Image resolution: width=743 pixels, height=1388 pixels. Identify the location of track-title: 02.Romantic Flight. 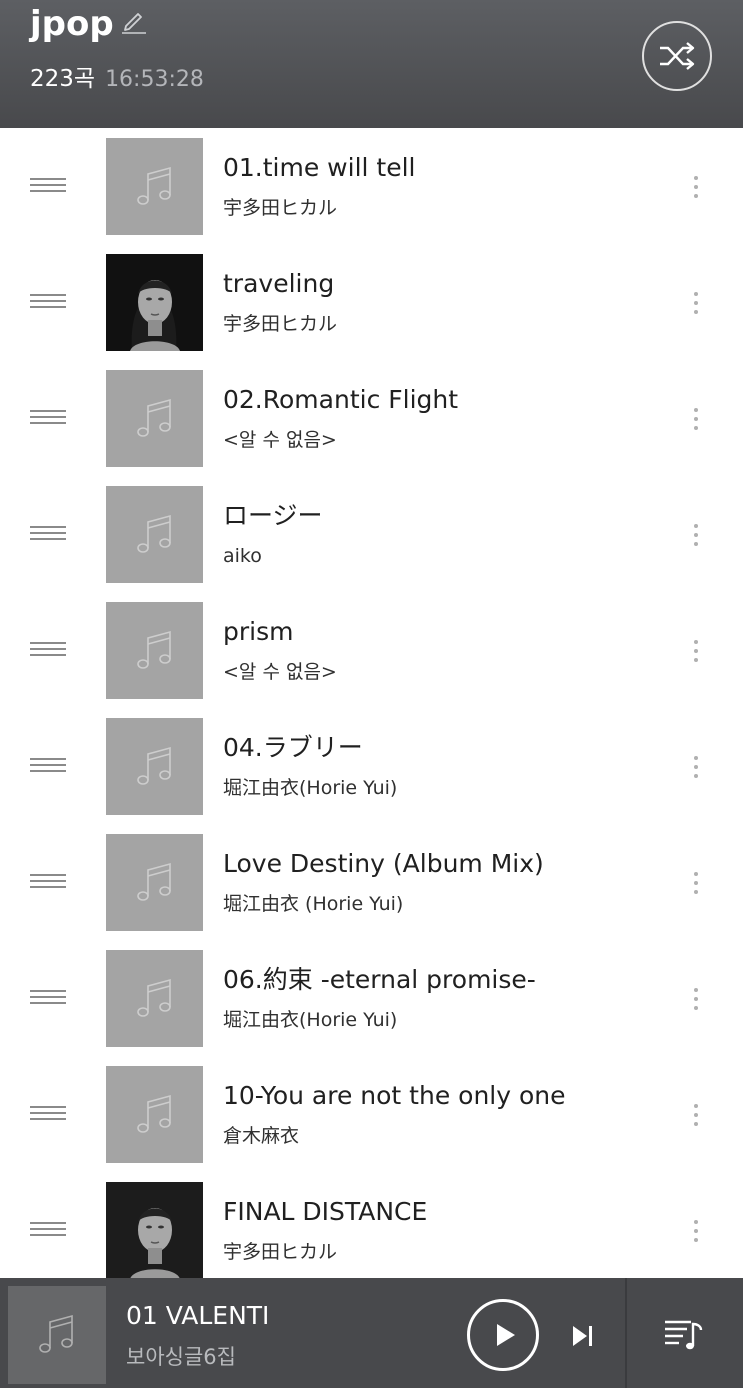
(341, 399).